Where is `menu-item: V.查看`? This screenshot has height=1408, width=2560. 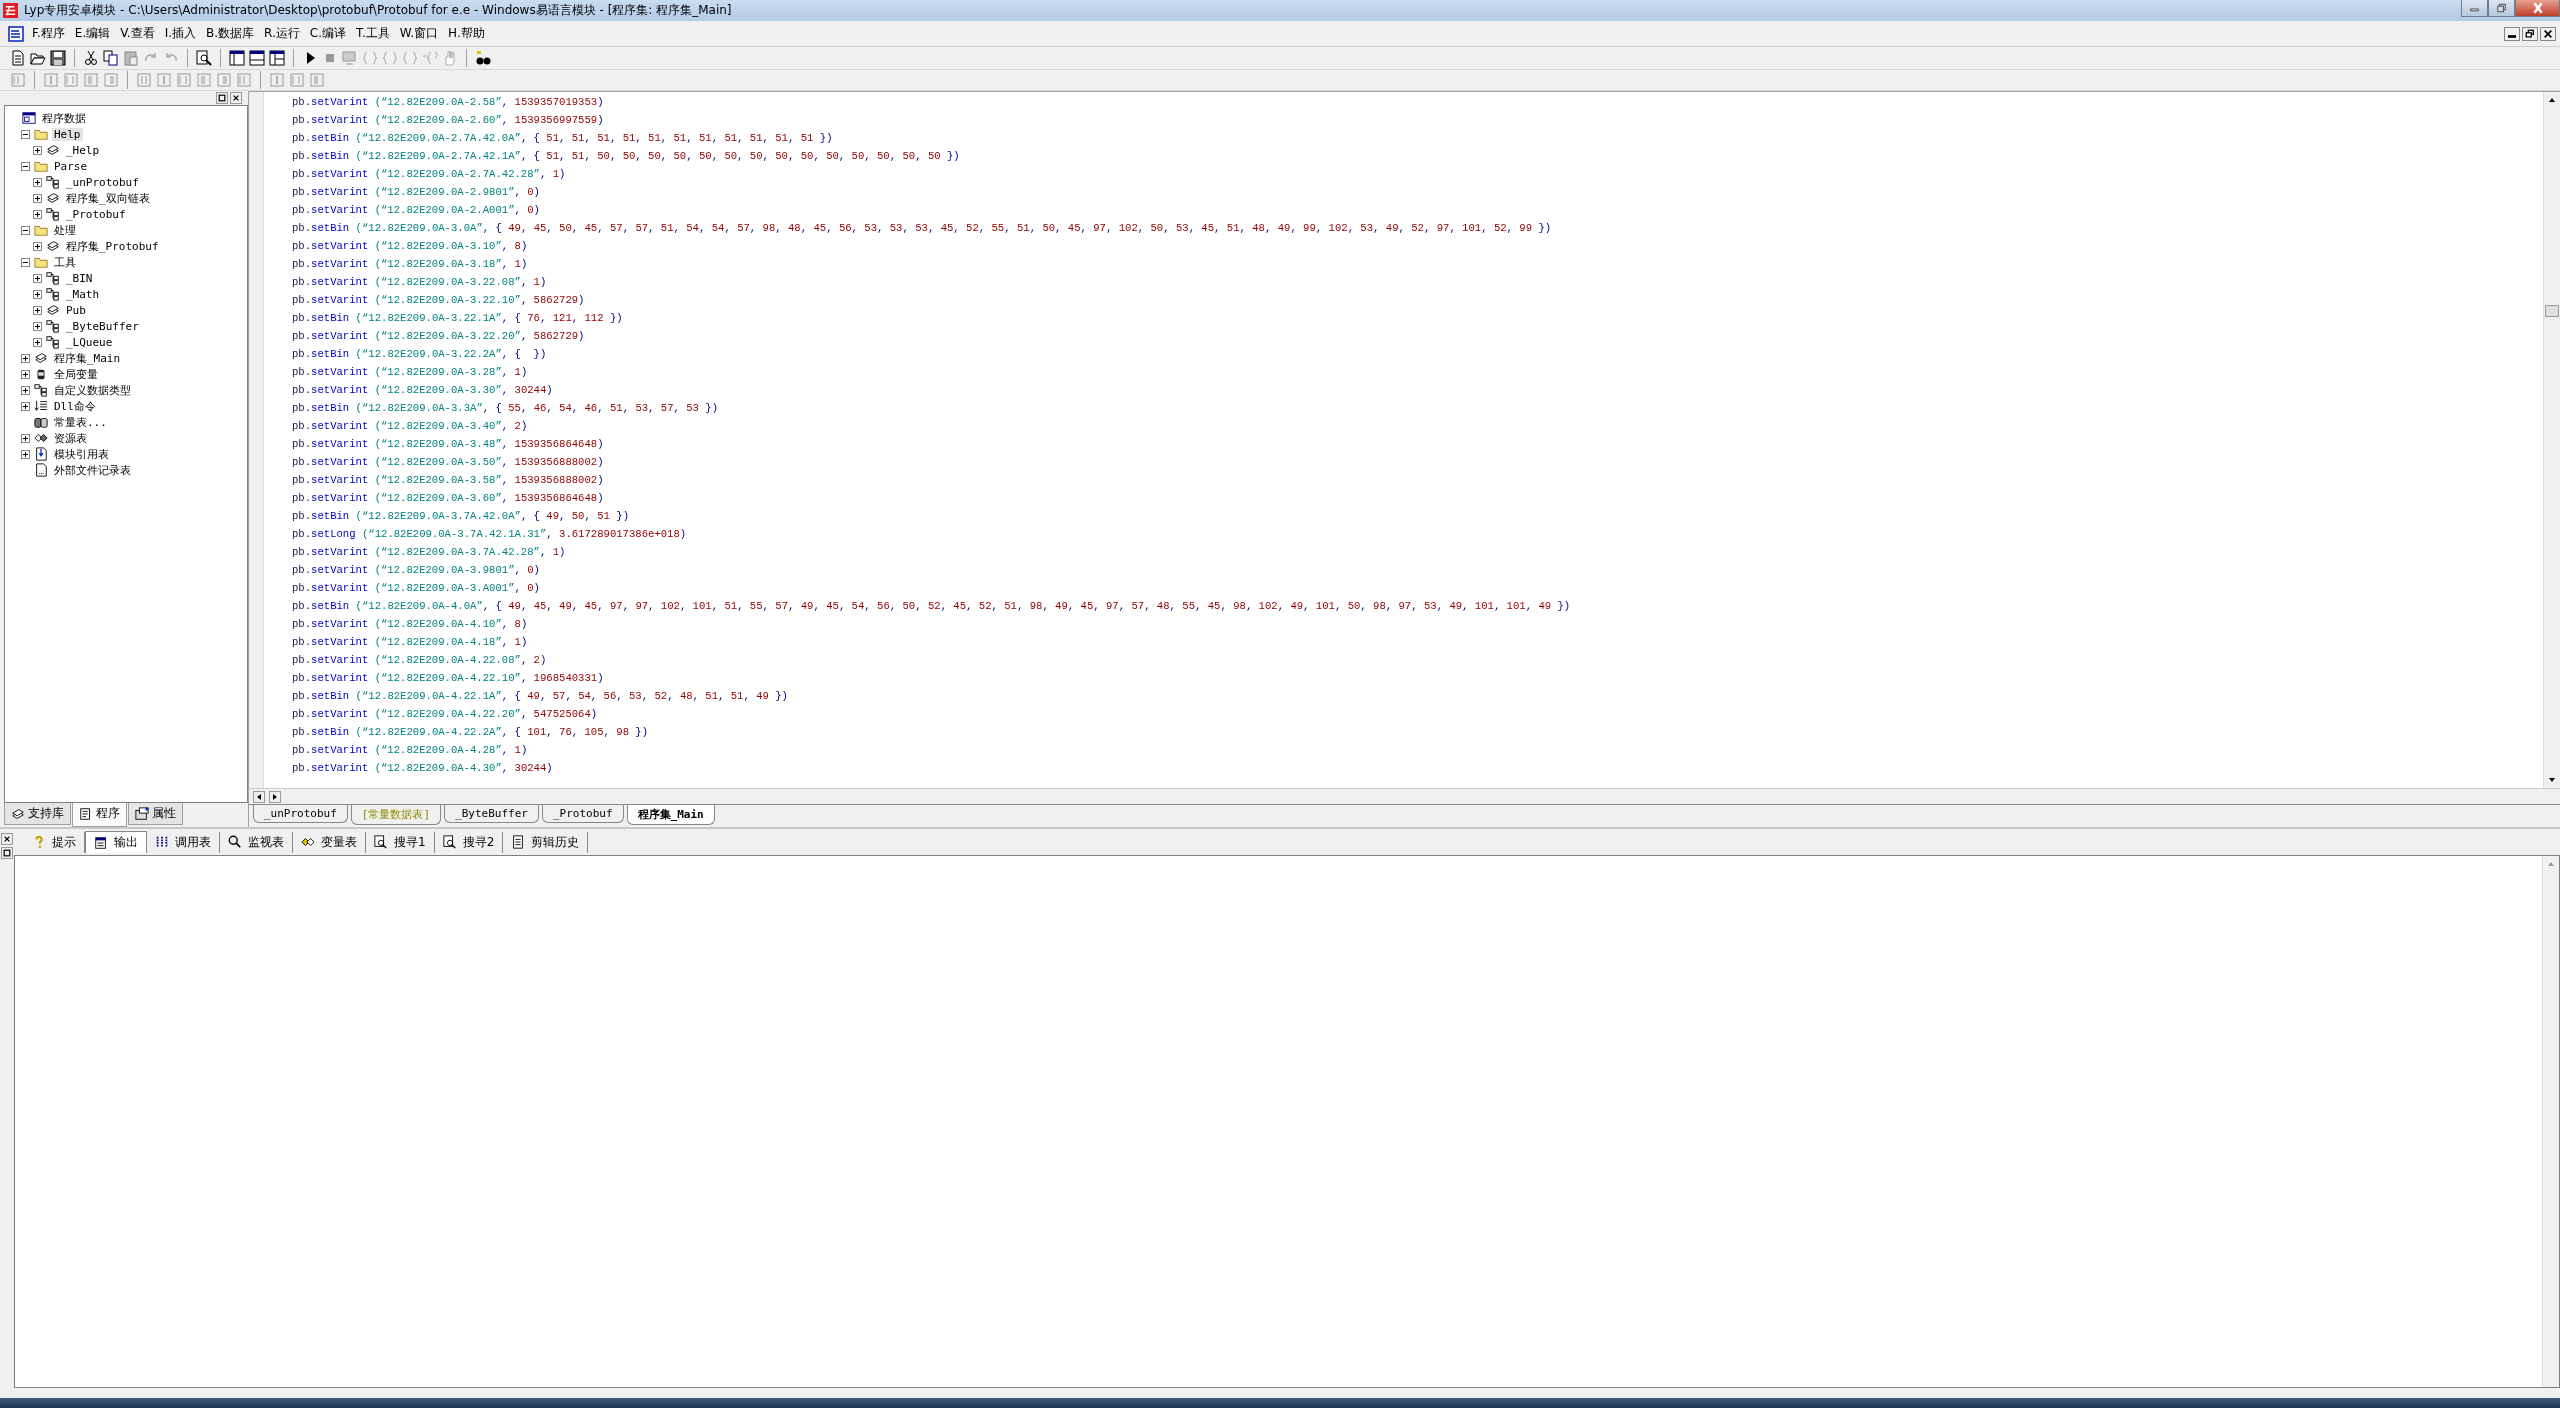
menu-item: V.查看 is located at coordinates (140, 33).